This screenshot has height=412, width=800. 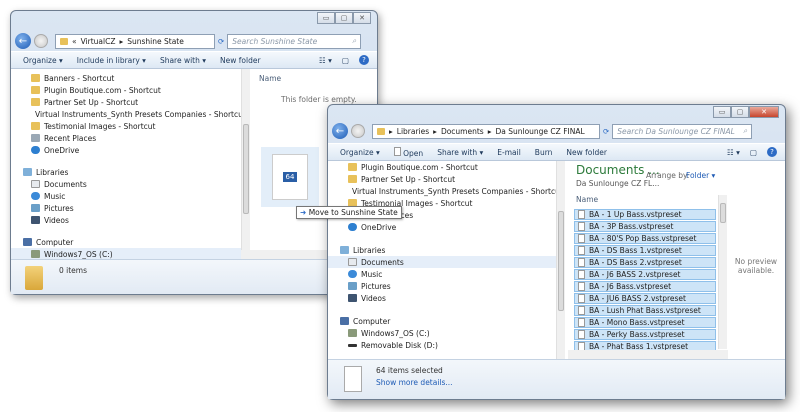 What do you see at coordinates (645, 238) in the screenshot?
I see `file-row: BA - 80'S Pop Bass.vstpreset` at bounding box center [645, 238].